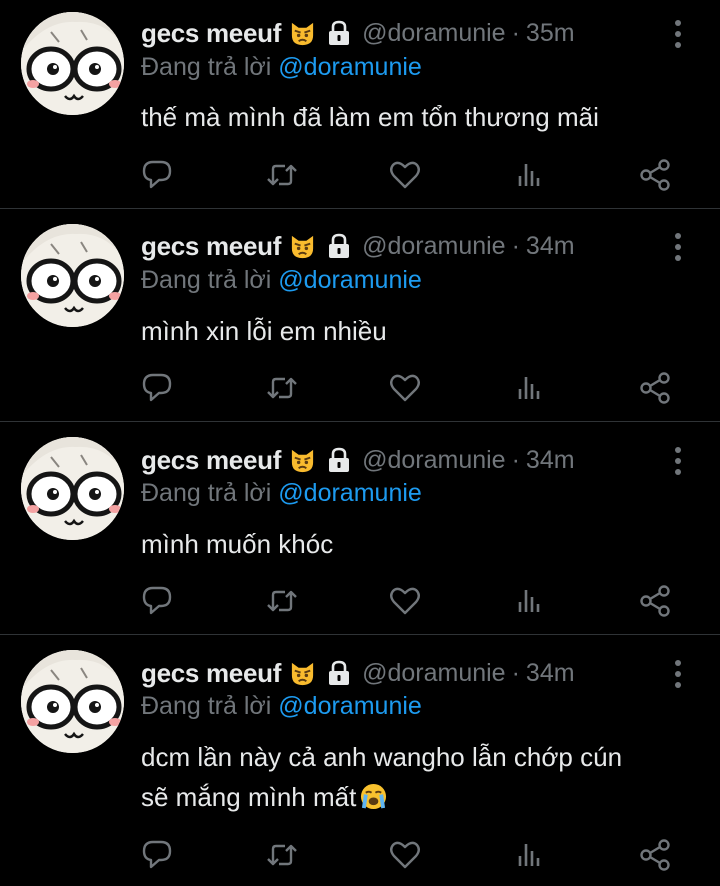  I want to click on tweet-text: thế mà mình đã làm em tổn thương mãi, so click(421, 117).